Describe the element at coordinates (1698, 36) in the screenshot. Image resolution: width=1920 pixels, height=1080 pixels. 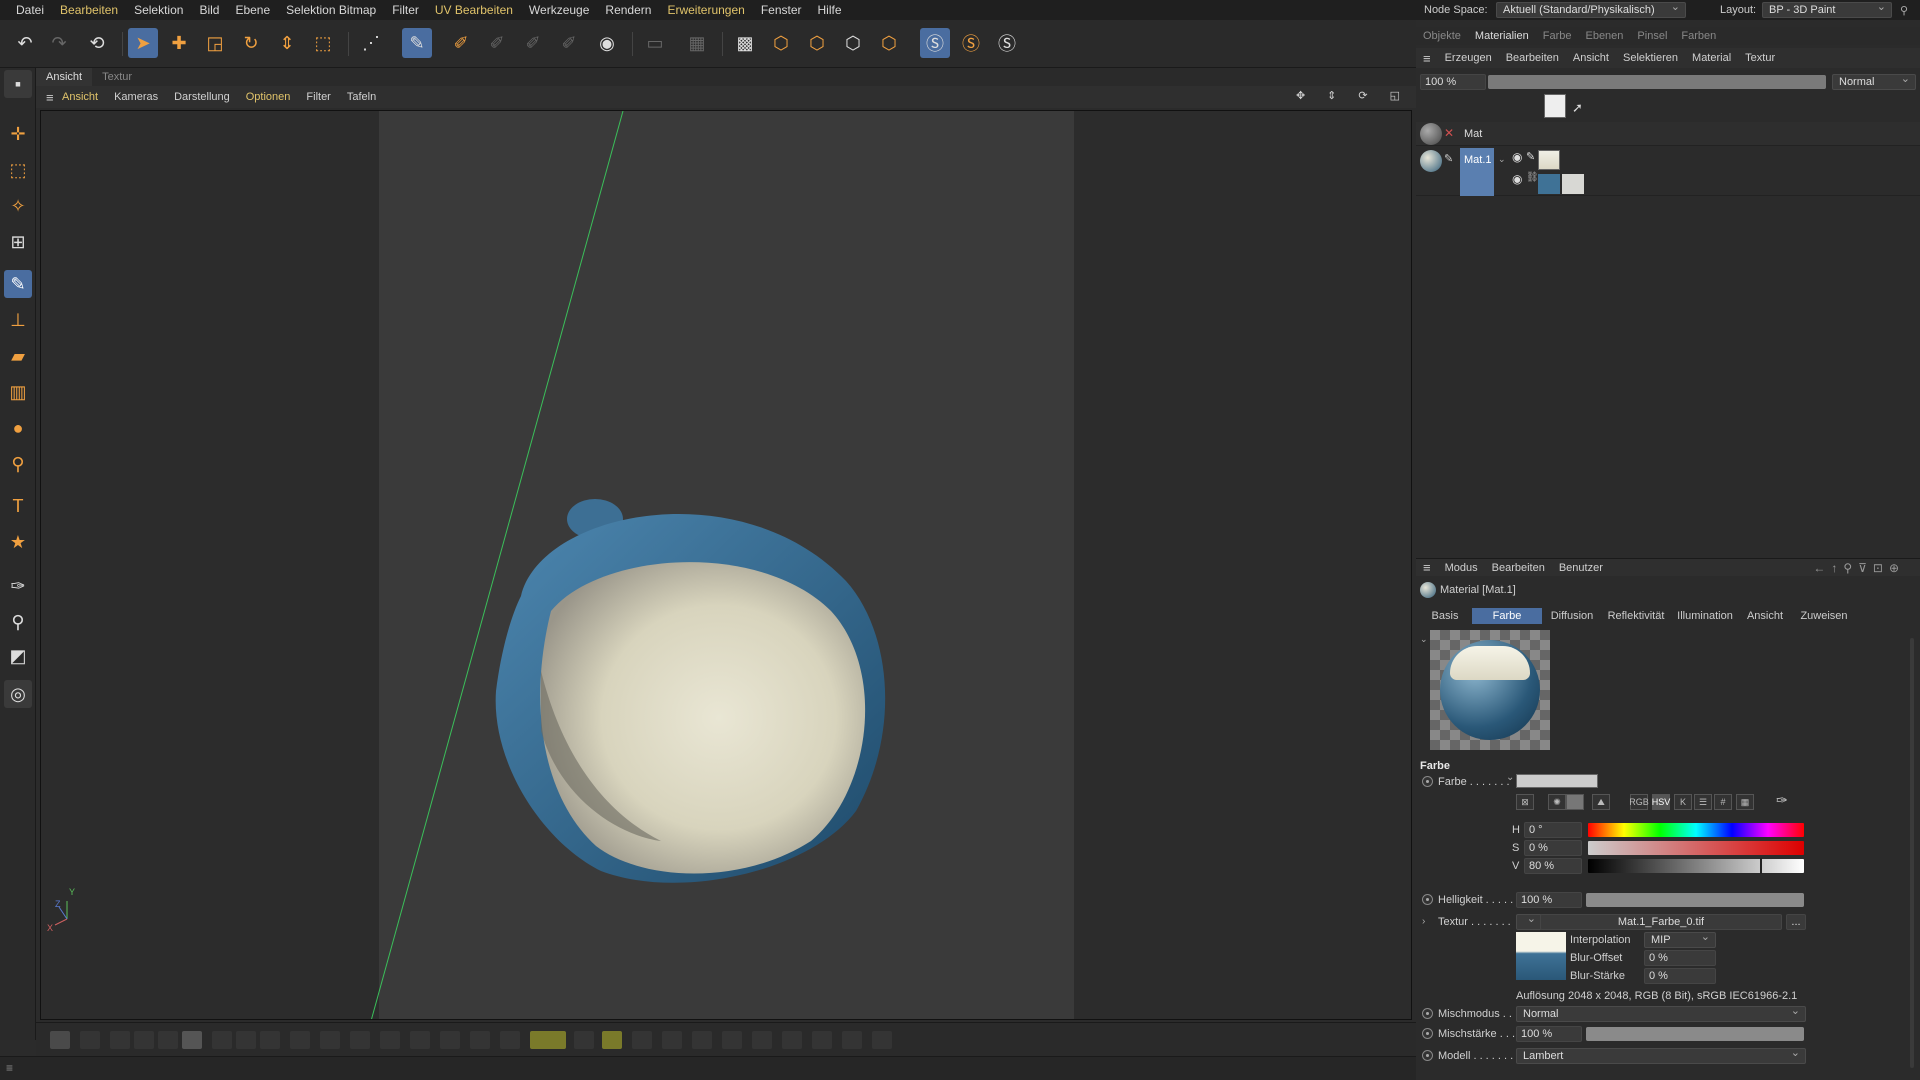
I see `tab-farben: Farben` at that location.